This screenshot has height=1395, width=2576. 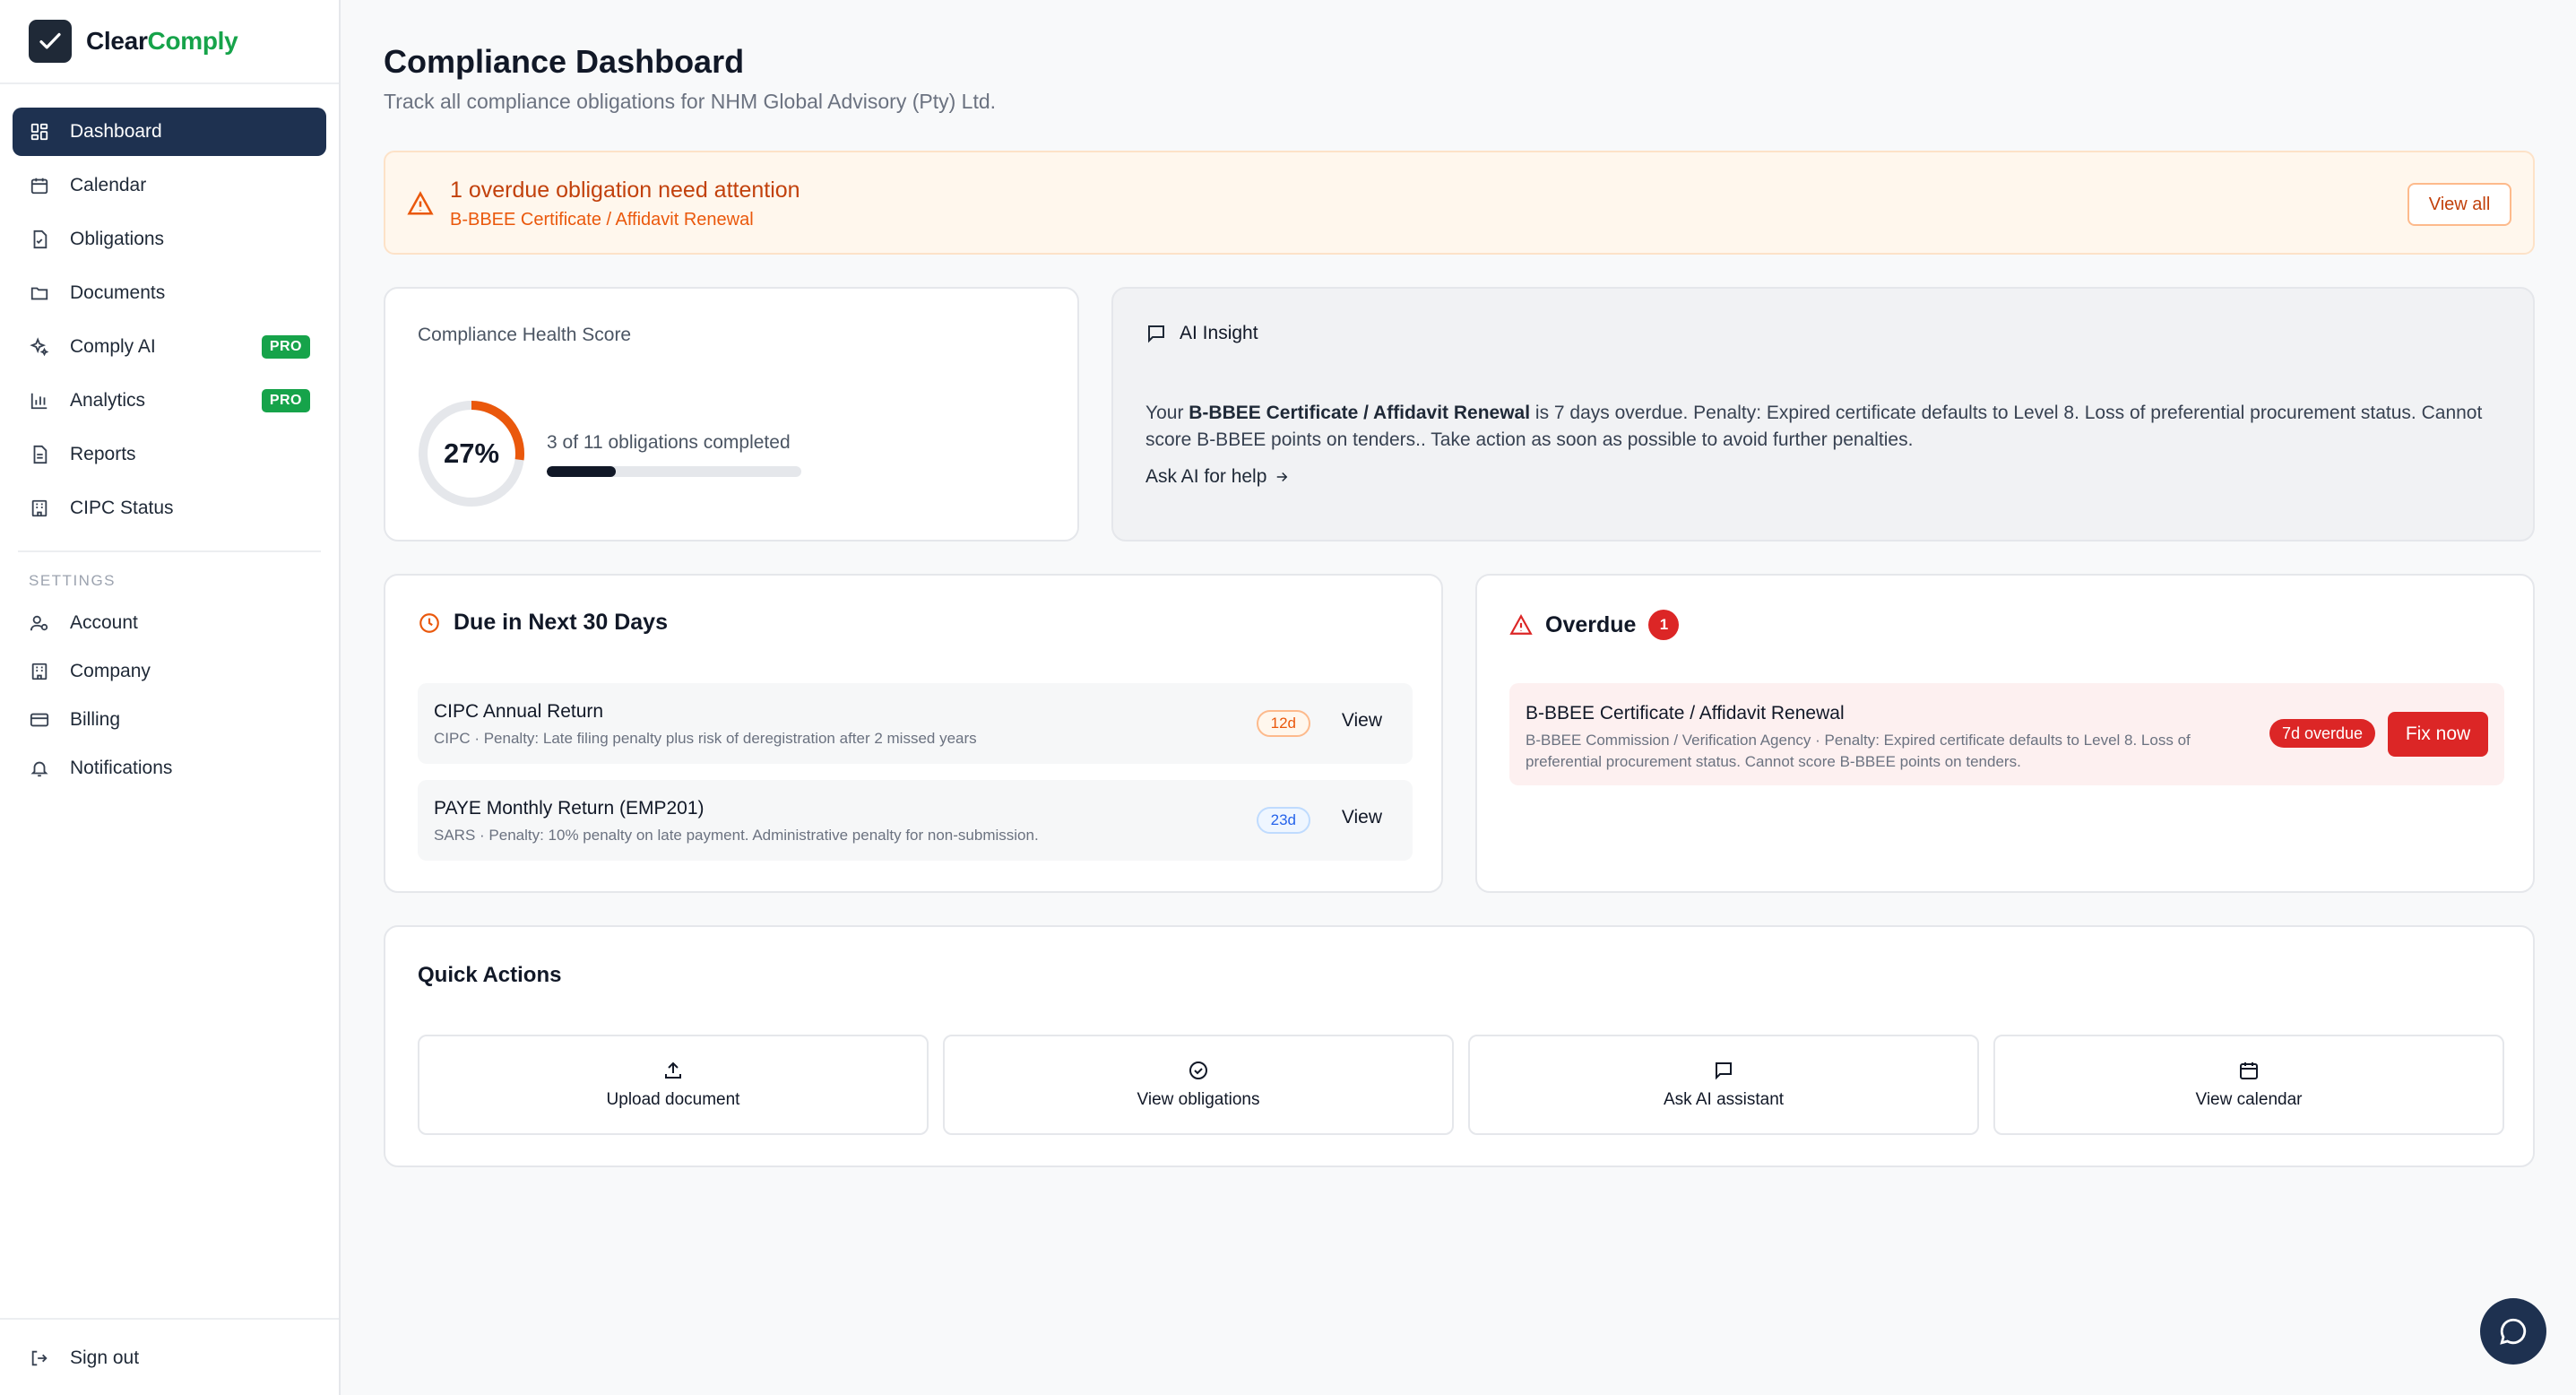 What do you see at coordinates (169, 132) in the screenshot?
I see `sidebar-item-dashboard: Dashboard` at bounding box center [169, 132].